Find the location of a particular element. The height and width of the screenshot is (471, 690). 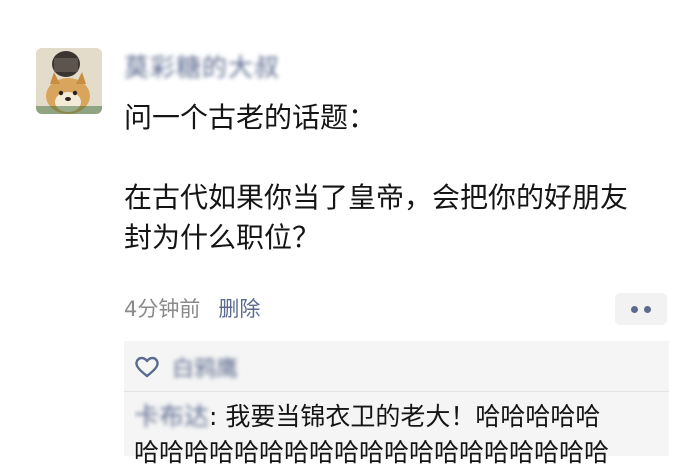

heart-icon is located at coordinates (147, 367).